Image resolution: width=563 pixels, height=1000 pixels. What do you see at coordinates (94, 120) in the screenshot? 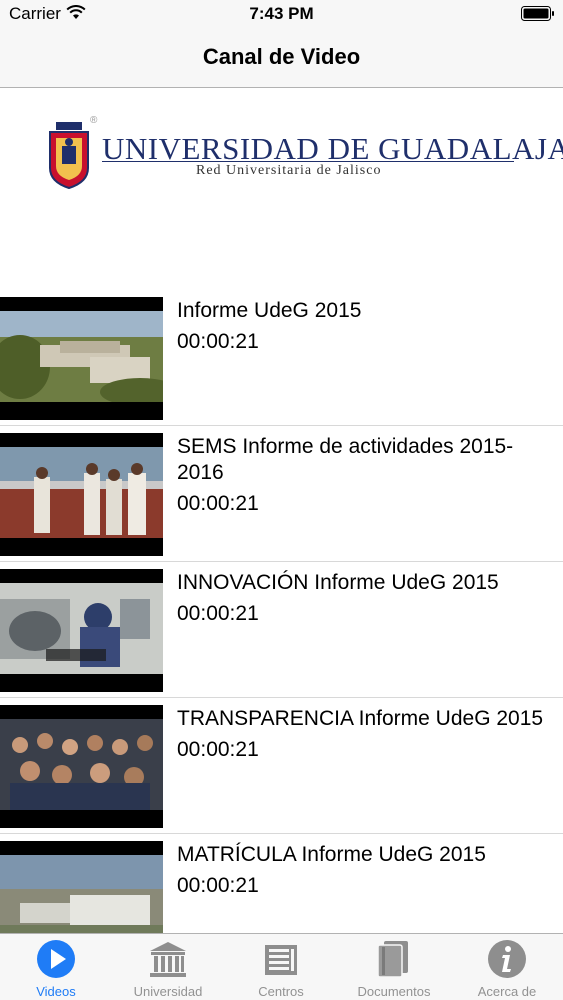
I see `registered-mark: ®` at bounding box center [94, 120].